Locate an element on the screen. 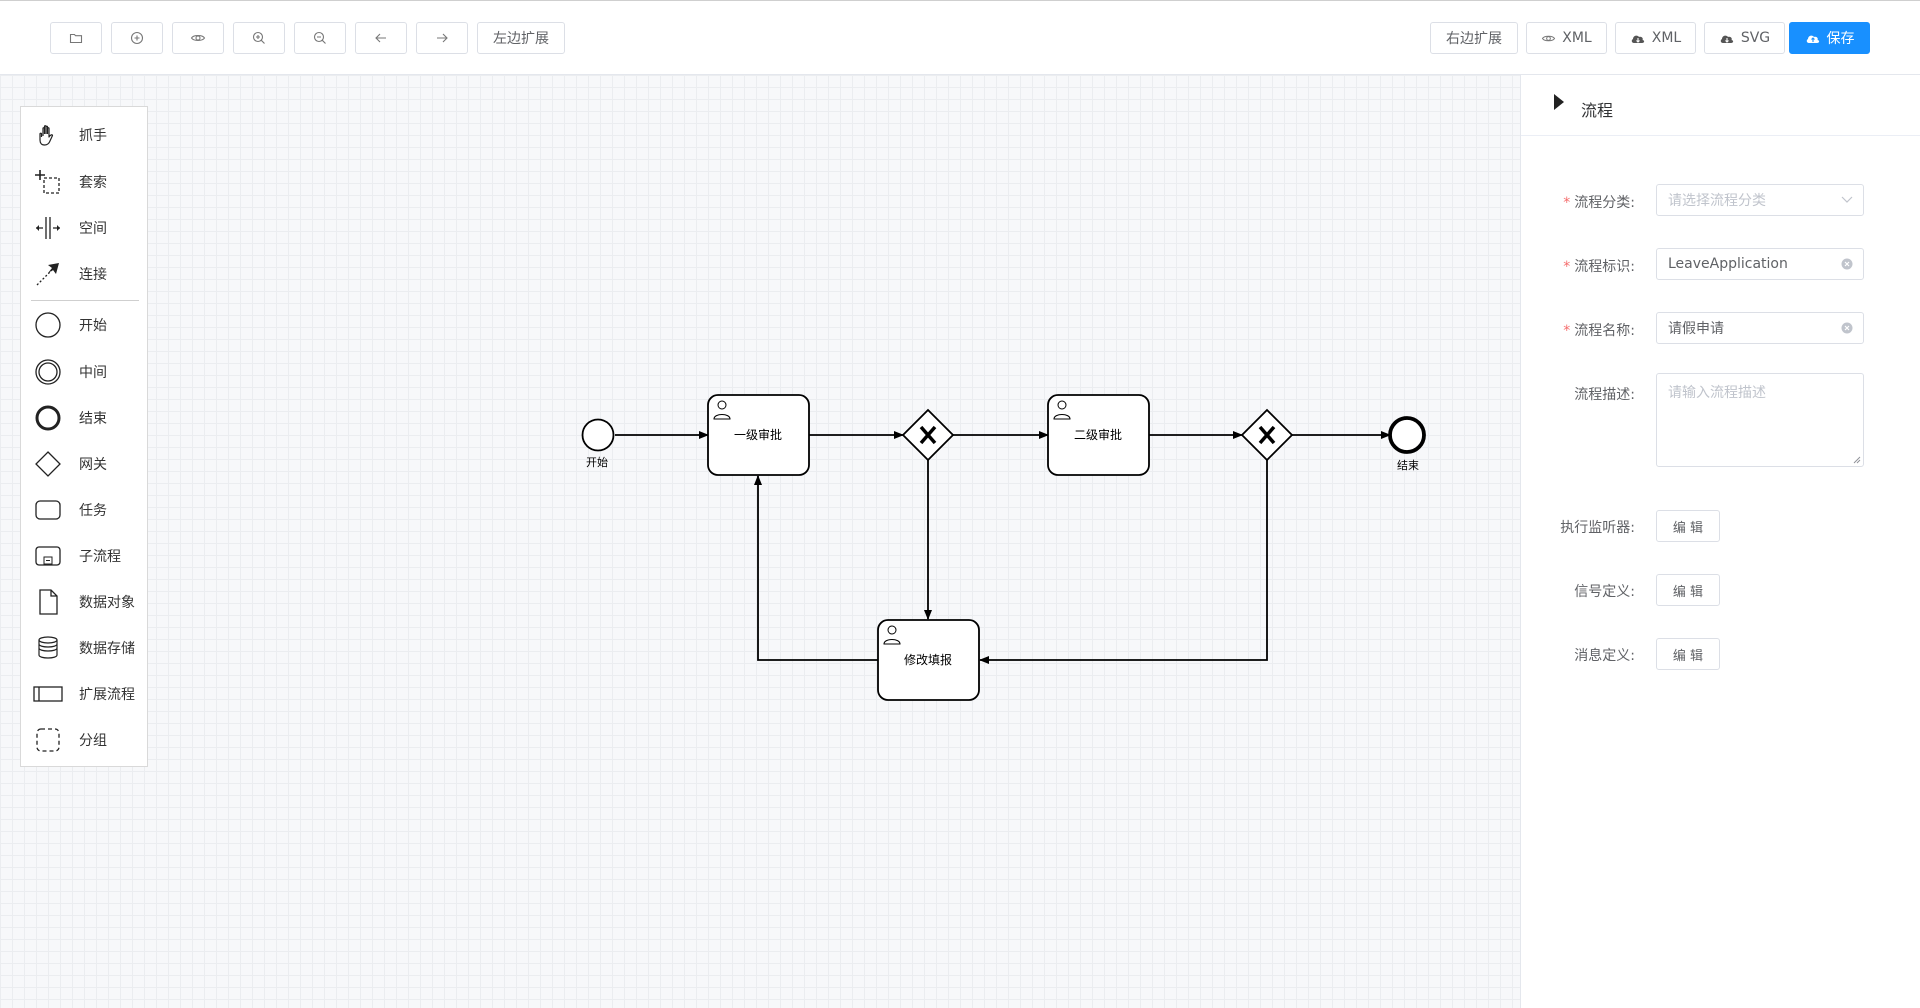 The image size is (1920, 1008). key-value: LeaveApplication is located at coordinates (1728, 264).